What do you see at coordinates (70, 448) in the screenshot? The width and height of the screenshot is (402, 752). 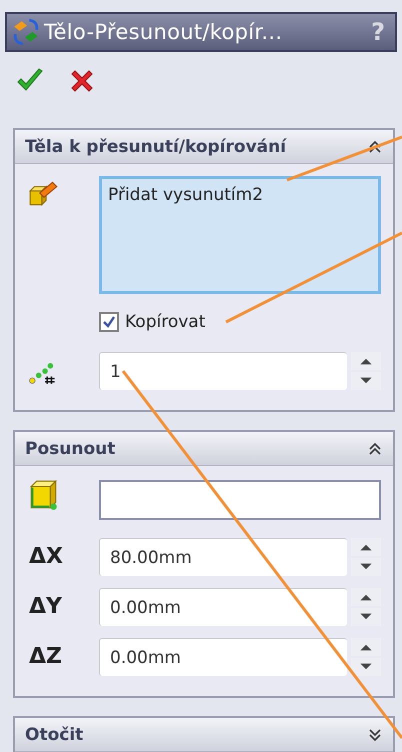 I see `section-title: Posunout` at bounding box center [70, 448].